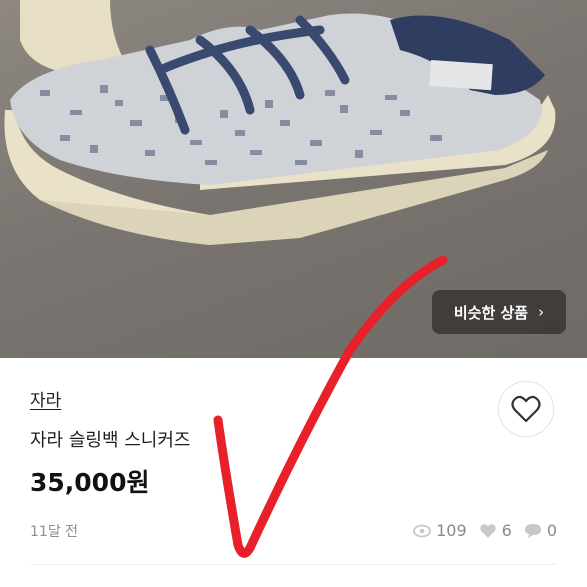 The height and width of the screenshot is (587, 587). I want to click on chats-count: 0, so click(551, 530).